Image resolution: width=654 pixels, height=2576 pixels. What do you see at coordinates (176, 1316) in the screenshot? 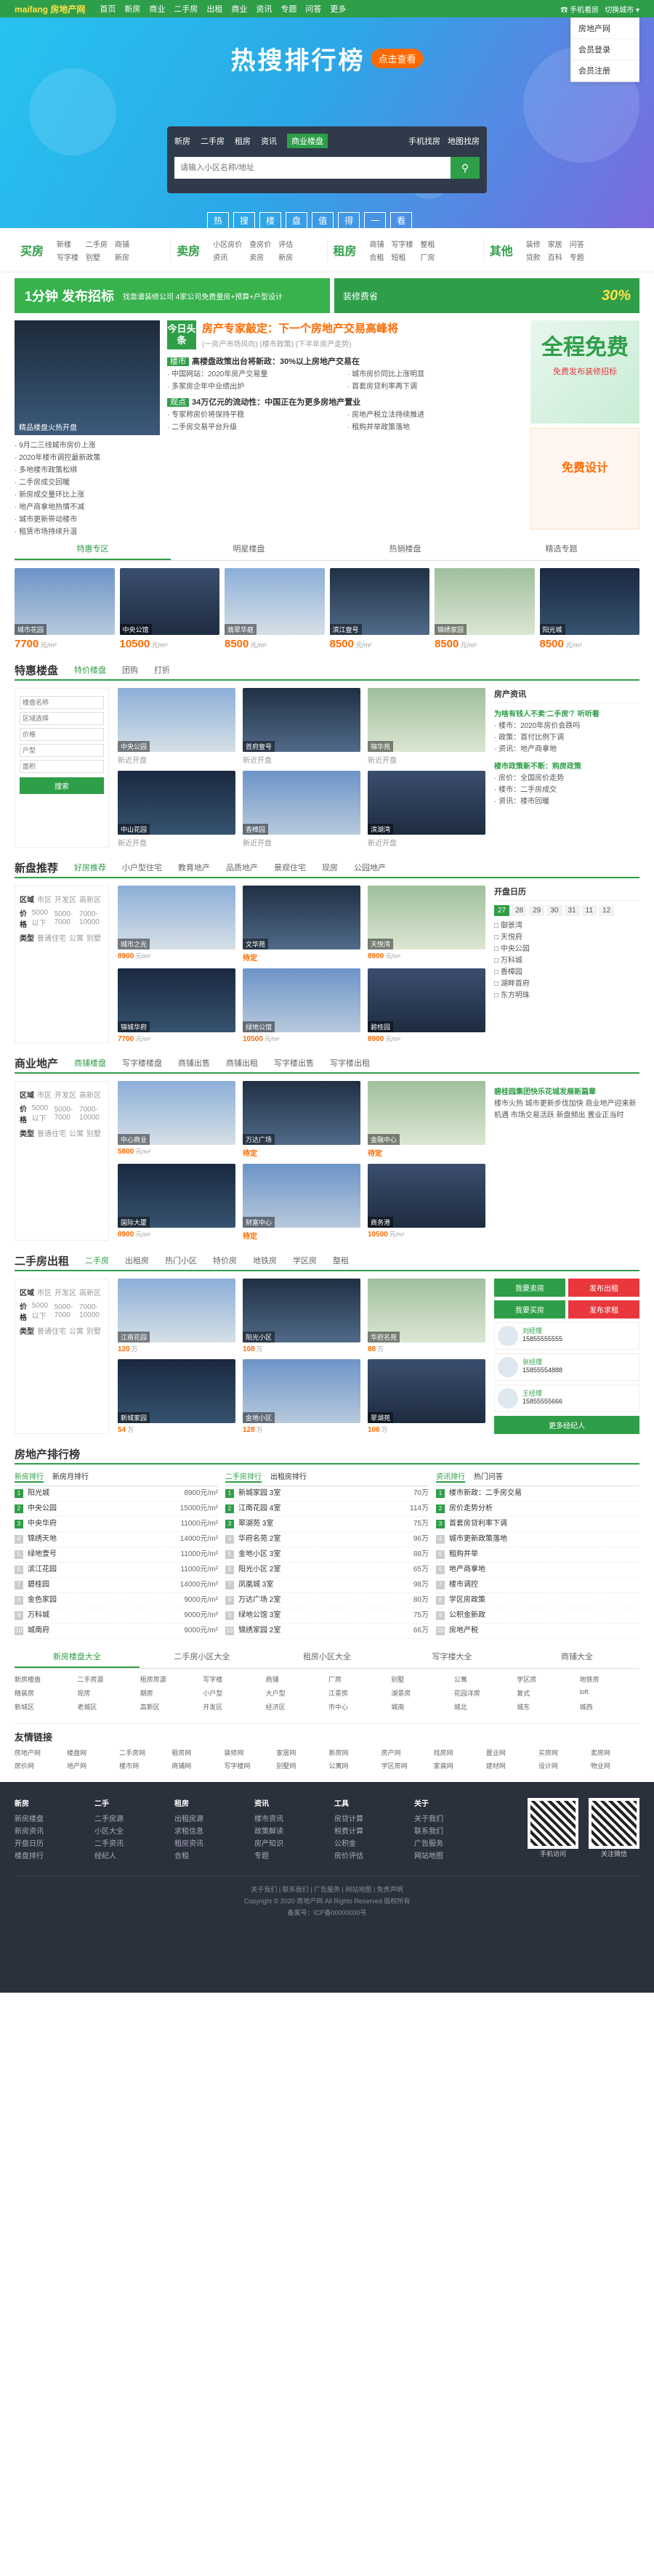
I see `listing-card: 江南花园 120 万` at bounding box center [176, 1316].